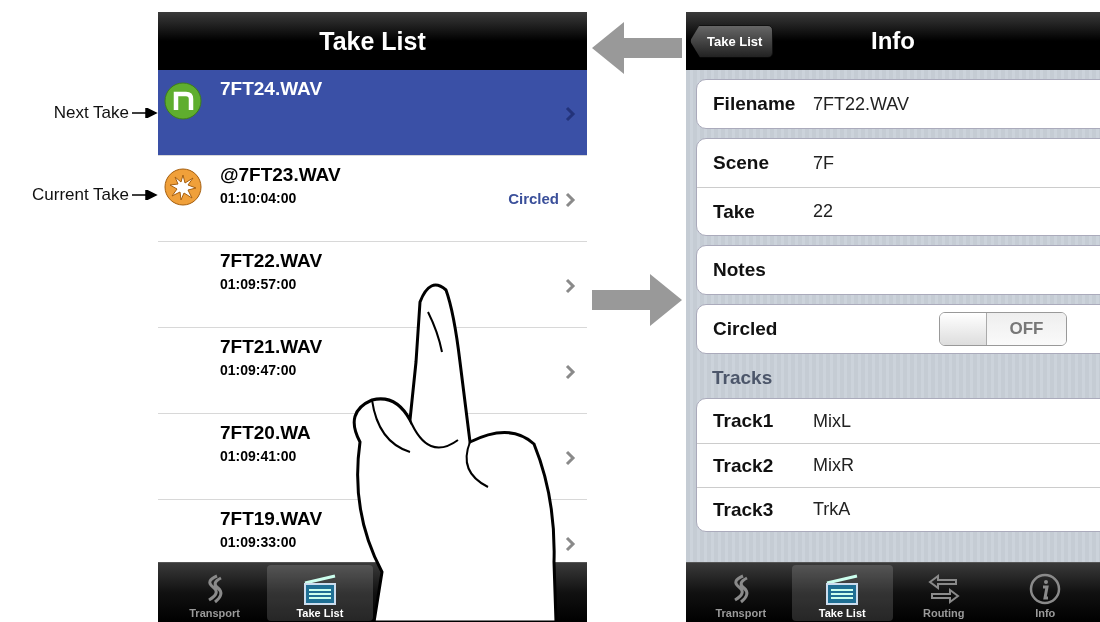 This screenshot has height=622, width=1100. What do you see at coordinates (746, 329) in the screenshot?
I see `field-label: Circled` at bounding box center [746, 329].